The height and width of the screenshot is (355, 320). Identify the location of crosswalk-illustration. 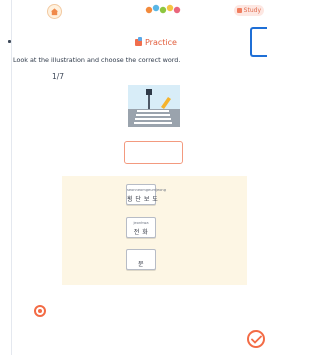
(154, 106).